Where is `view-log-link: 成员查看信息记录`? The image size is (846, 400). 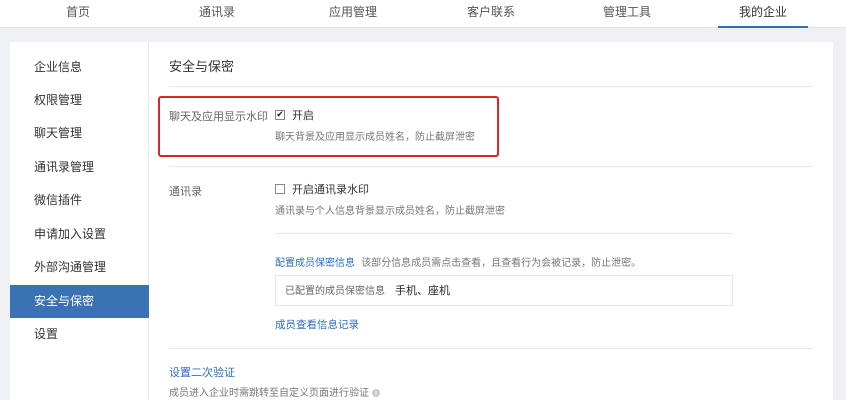
view-log-link: 成员查看信息记录 is located at coordinates (317, 324).